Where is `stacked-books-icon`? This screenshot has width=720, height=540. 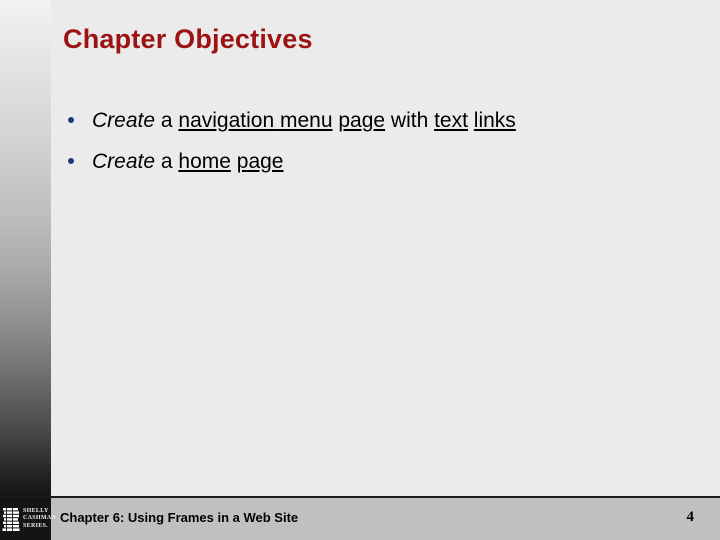
stacked-books-icon is located at coordinates (11, 519).